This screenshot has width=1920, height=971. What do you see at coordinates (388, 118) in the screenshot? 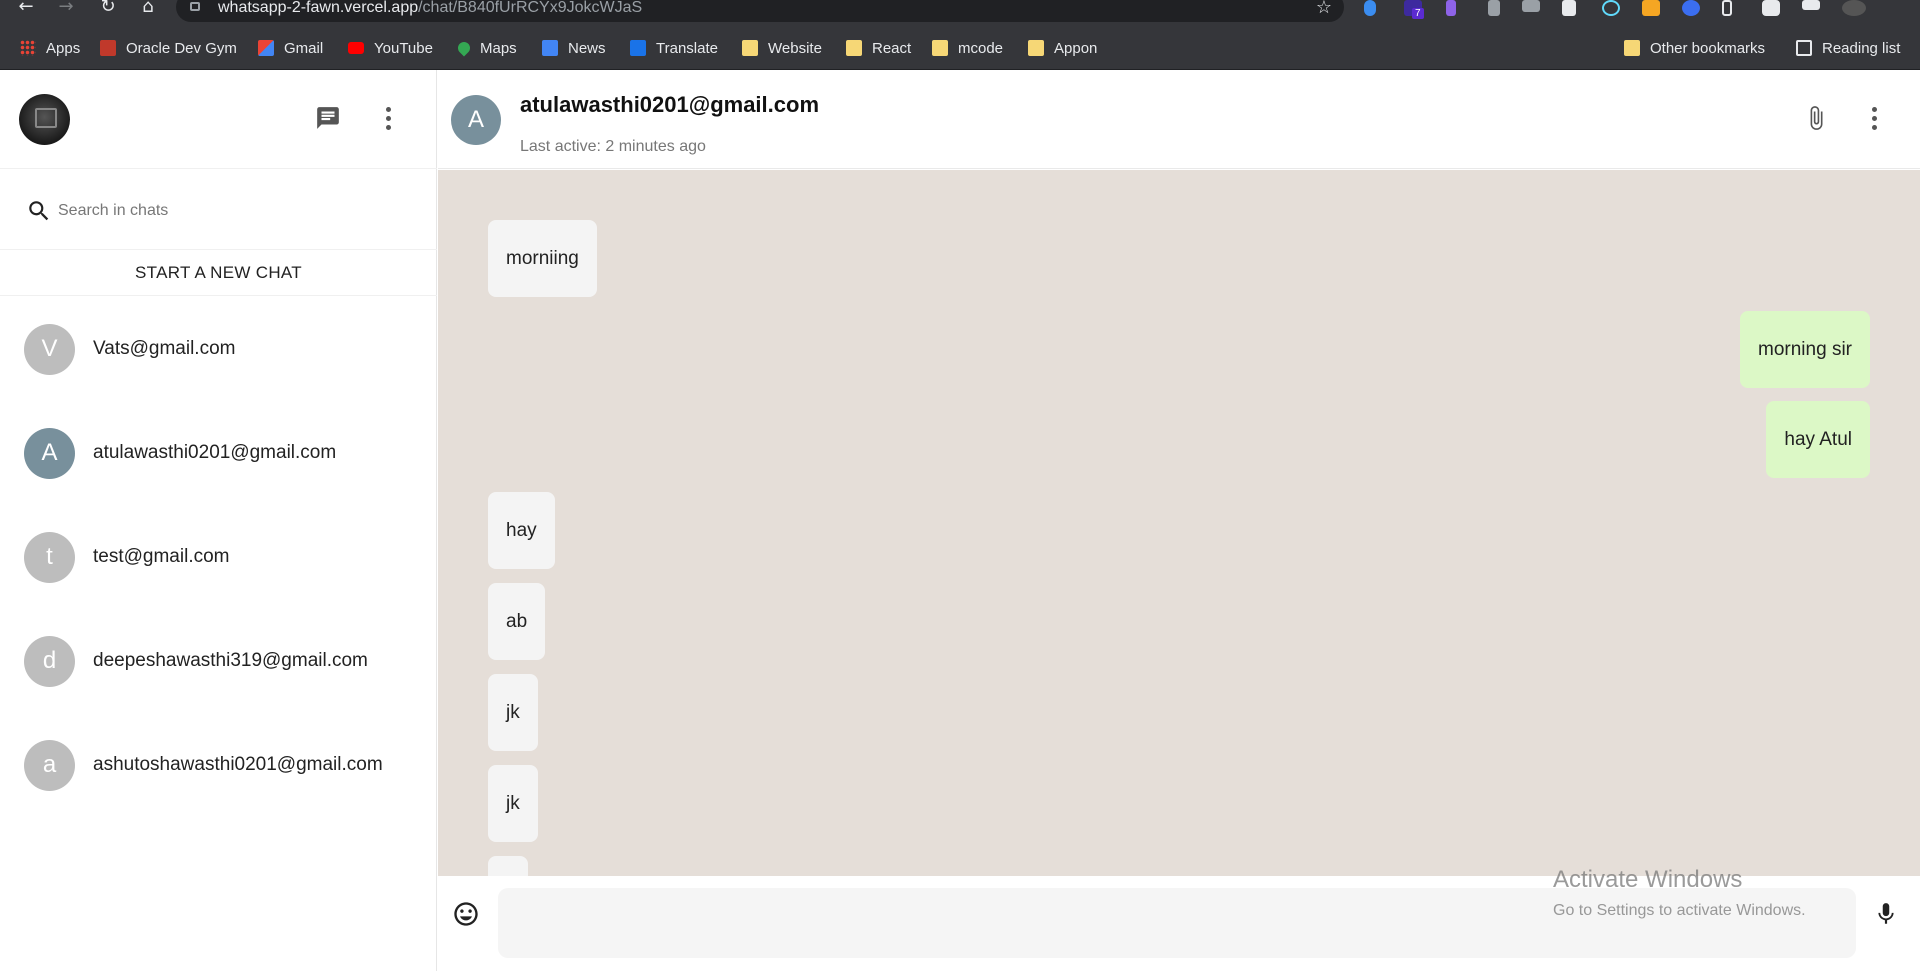
I see `more-options-icon` at bounding box center [388, 118].